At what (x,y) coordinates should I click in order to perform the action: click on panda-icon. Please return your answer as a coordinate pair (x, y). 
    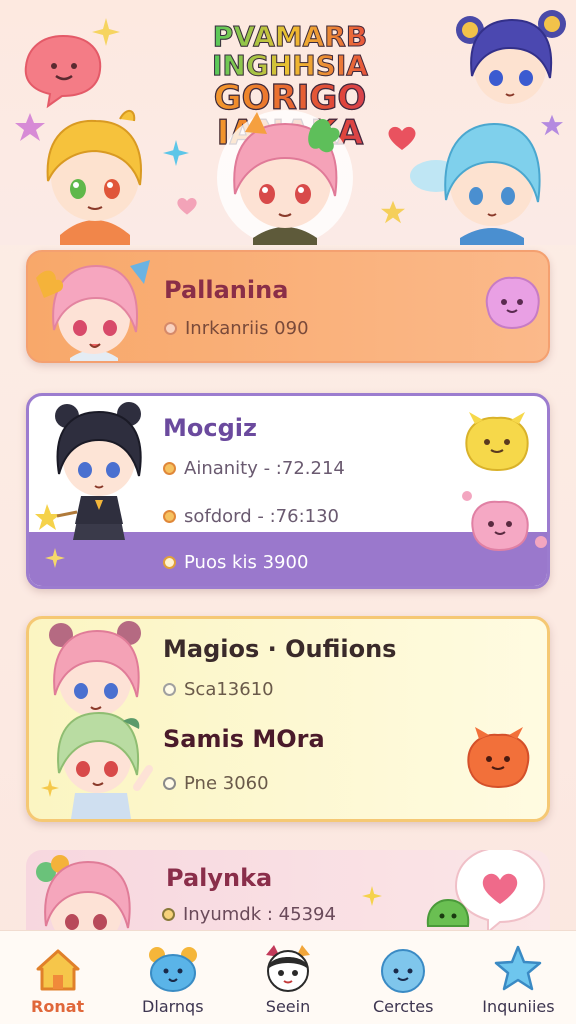
    Looking at the image, I should click on (288, 968).